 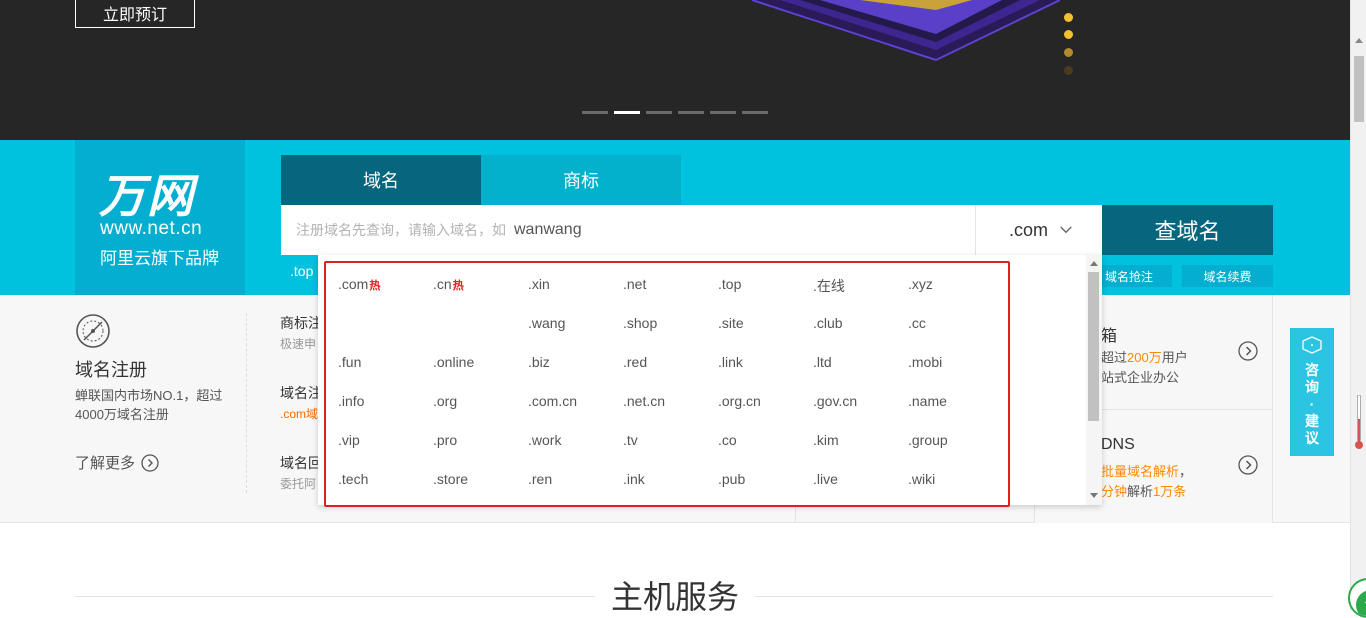 I want to click on suffix-option: .net.cn, so click(x=644, y=401).